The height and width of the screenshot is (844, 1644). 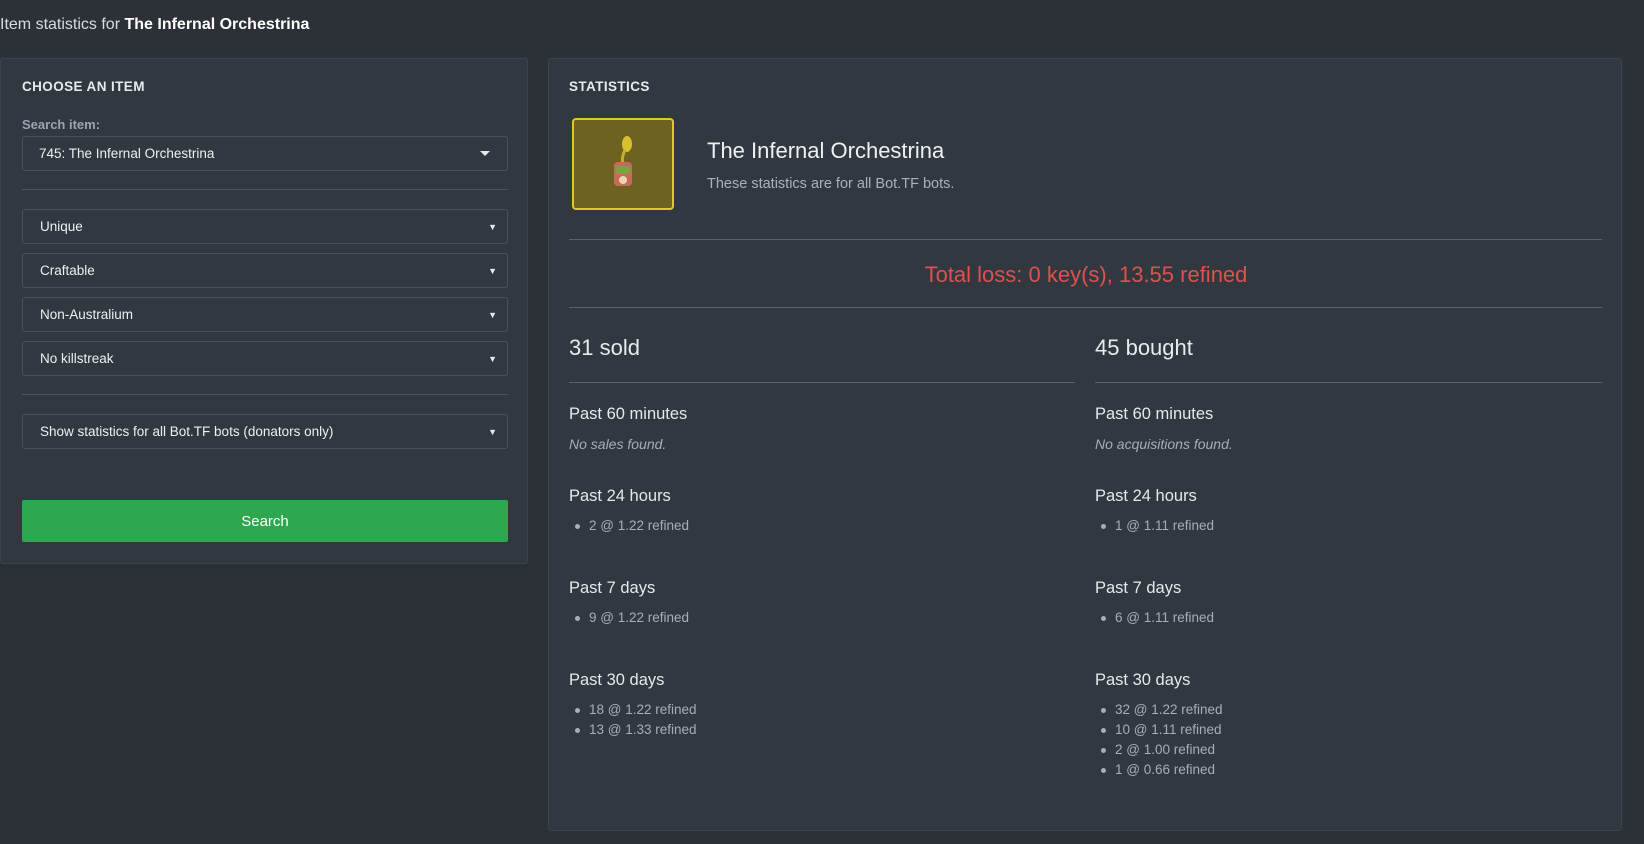 What do you see at coordinates (1143, 680) in the screenshot?
I see `bought-past-30-days-label: Past 30 days` at bounding box center [1143, 680].